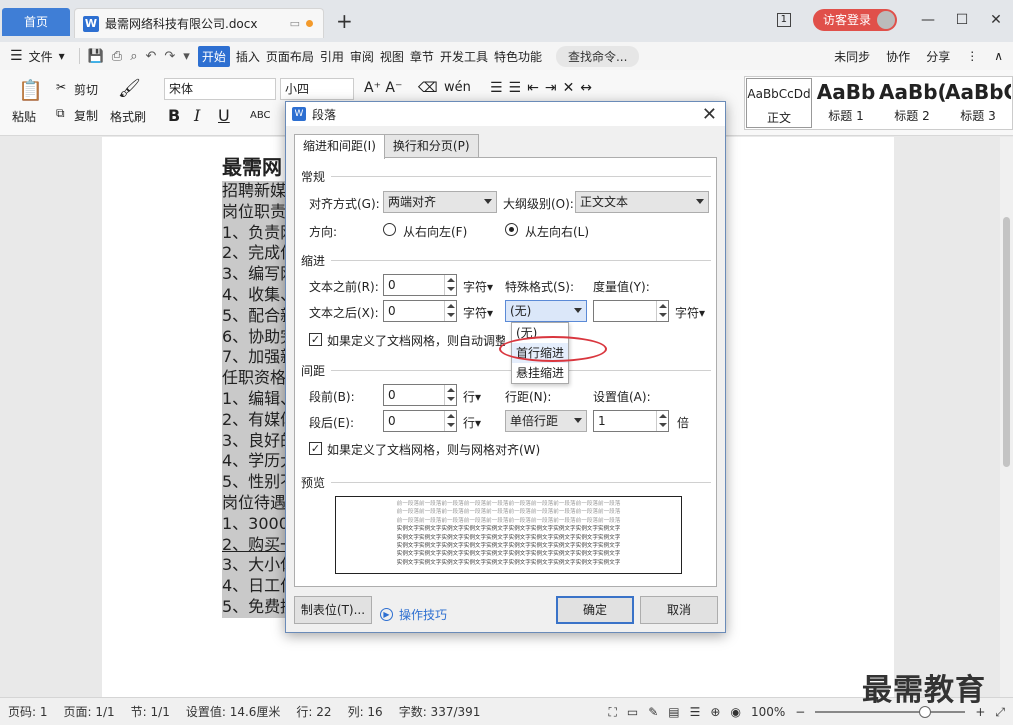  What do you see at coordinates (595, 610) in the screenshot?
I see `ok-button: 确定` at bounding box center [595, 610].